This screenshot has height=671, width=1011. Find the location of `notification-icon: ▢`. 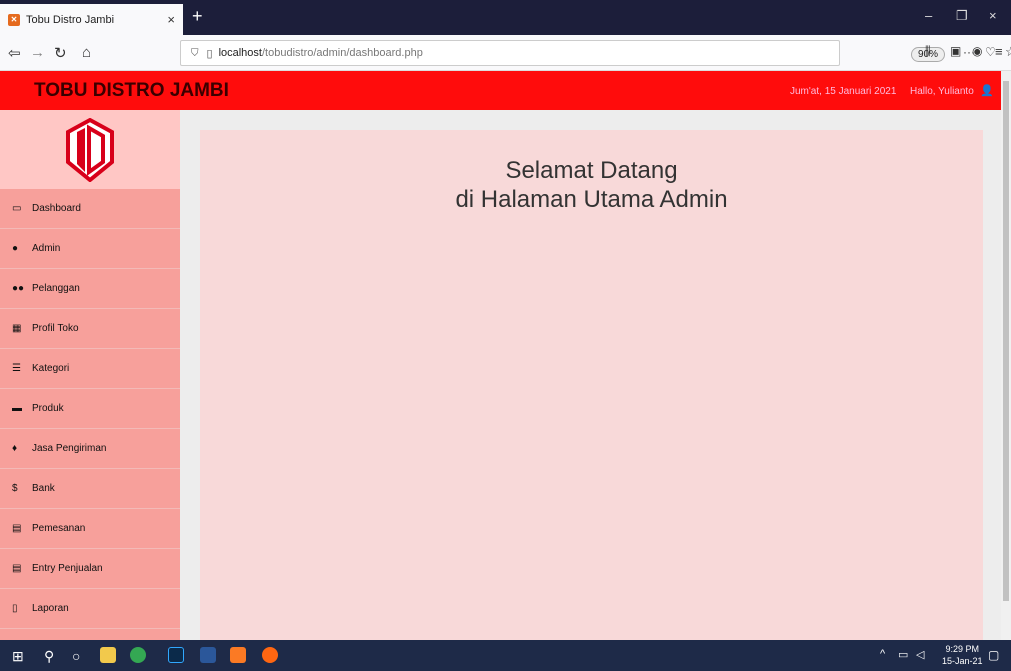

notification-icon: ▢ is located at coordinates (993, 655).